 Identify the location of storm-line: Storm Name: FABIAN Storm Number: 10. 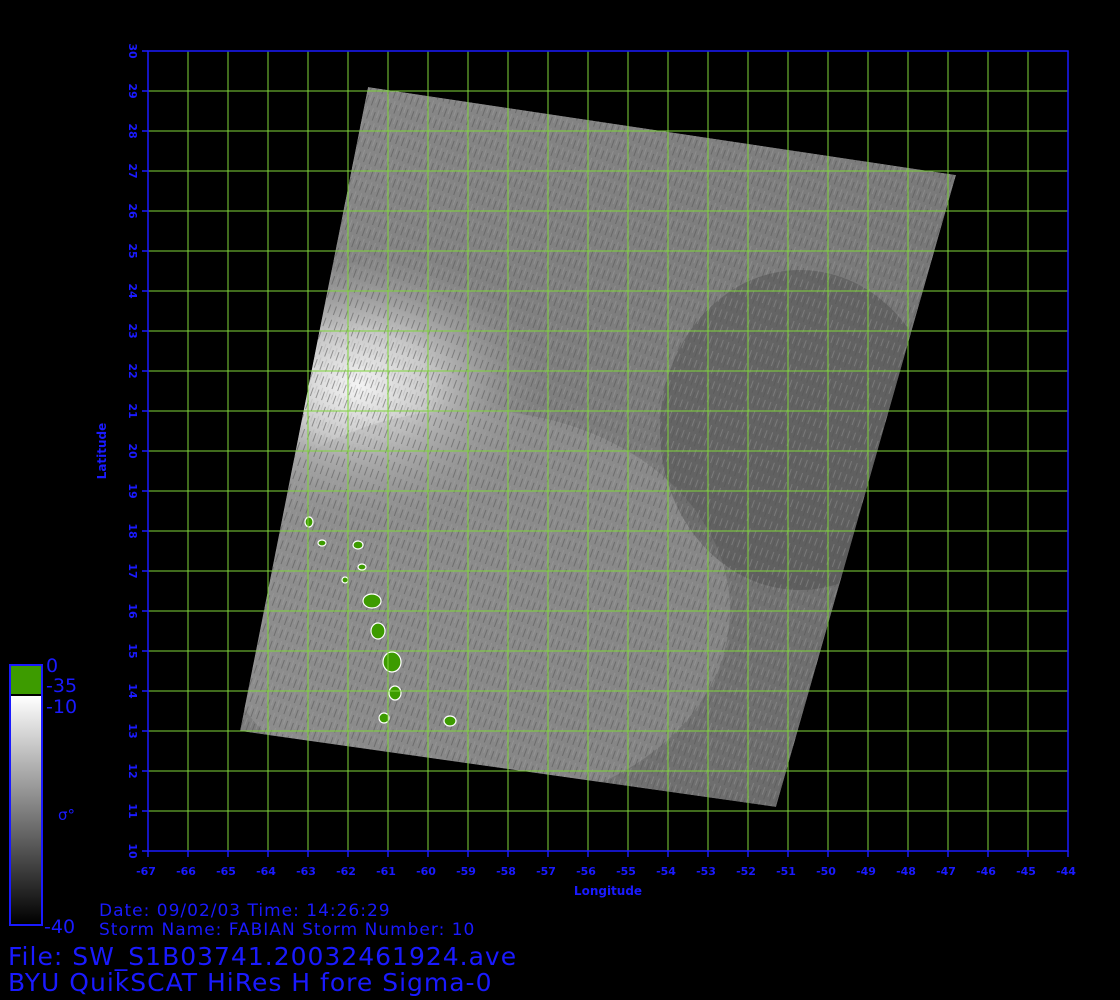
(287, 930).